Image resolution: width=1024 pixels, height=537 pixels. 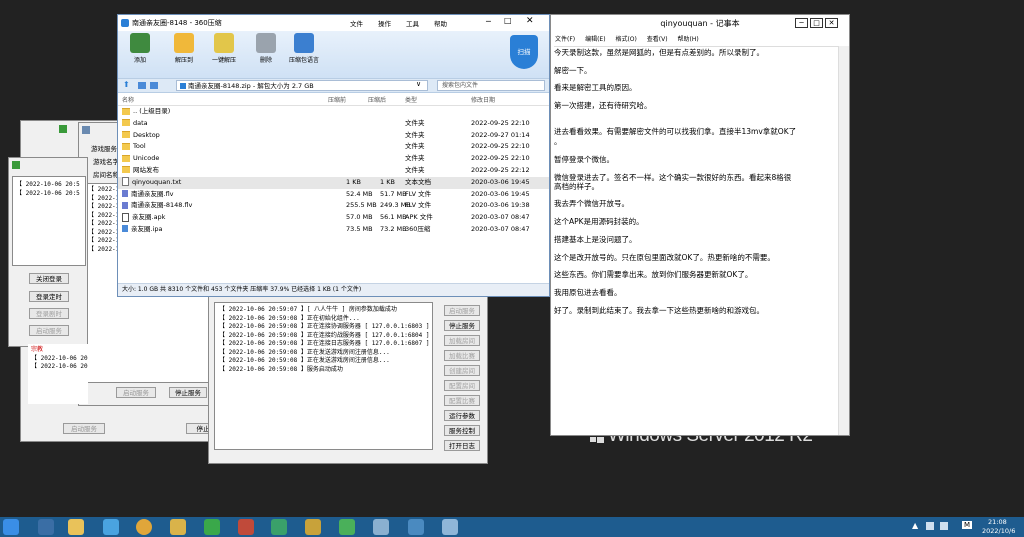 I want to click on config-match-button: 配置比赛, so click(x=462, y=400).